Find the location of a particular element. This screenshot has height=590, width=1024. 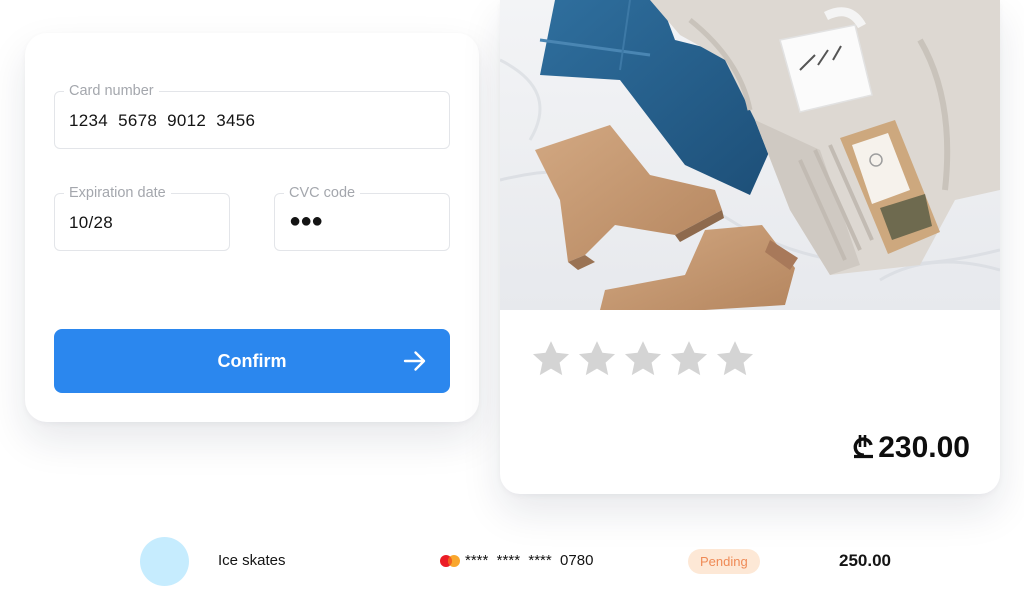

lari-currency-icon is located at coordinates (863, 447).